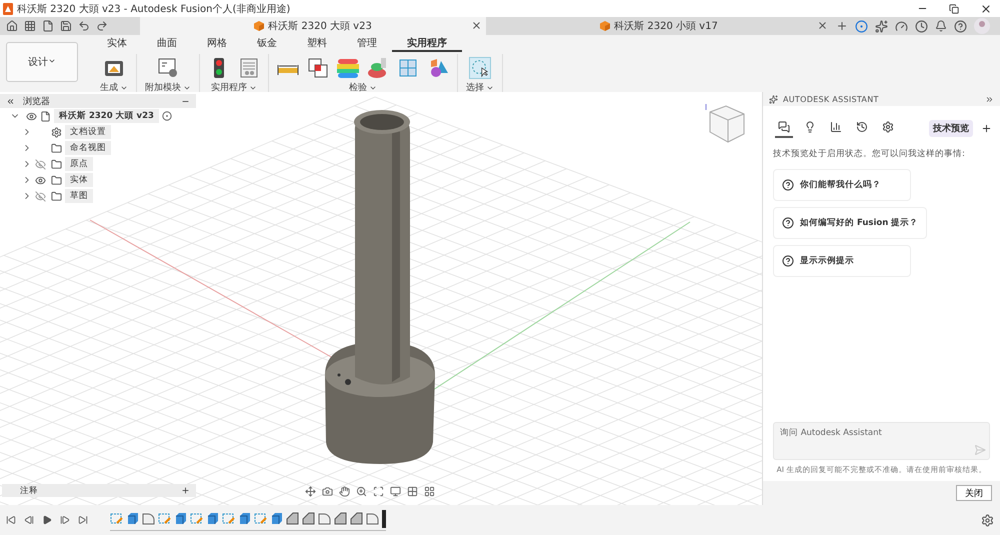 The image size is (1000, 535). What do you see at coordinates (367, 45) in the screenshot?
I see `ribbon-tab: 管理` at bounding box center [367, 45].